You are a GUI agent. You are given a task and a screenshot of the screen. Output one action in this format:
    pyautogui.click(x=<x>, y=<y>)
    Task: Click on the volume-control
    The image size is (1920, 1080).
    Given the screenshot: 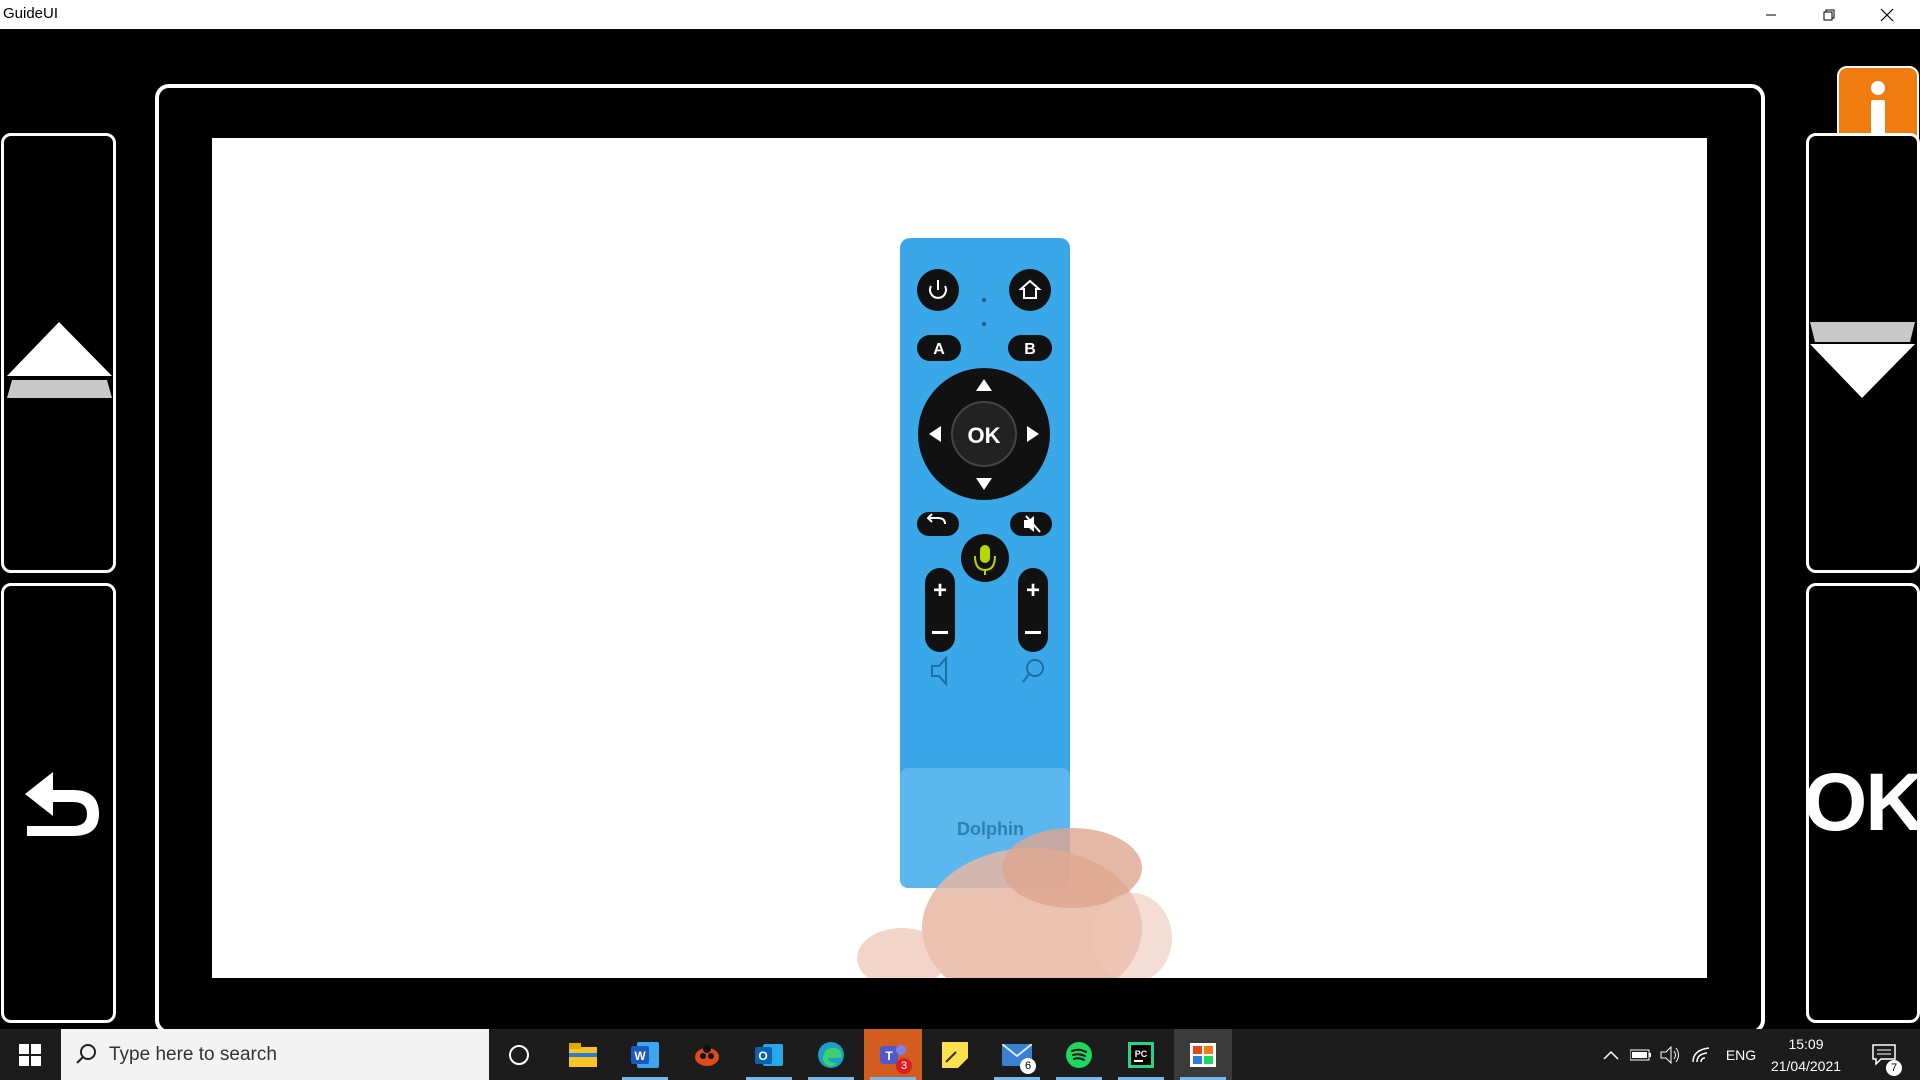 What is the action you would take?
    pyautogui.click(x=1671, y=1054)
    